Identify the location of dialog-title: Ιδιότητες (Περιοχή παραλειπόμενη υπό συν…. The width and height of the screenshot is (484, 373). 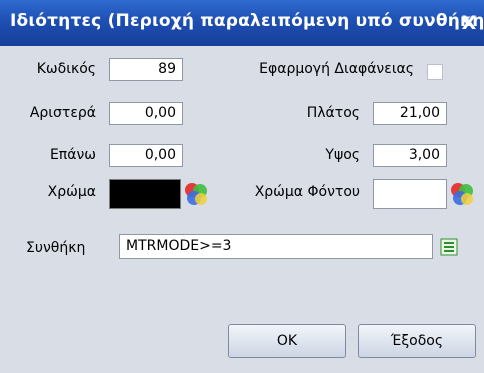
(247, 21).